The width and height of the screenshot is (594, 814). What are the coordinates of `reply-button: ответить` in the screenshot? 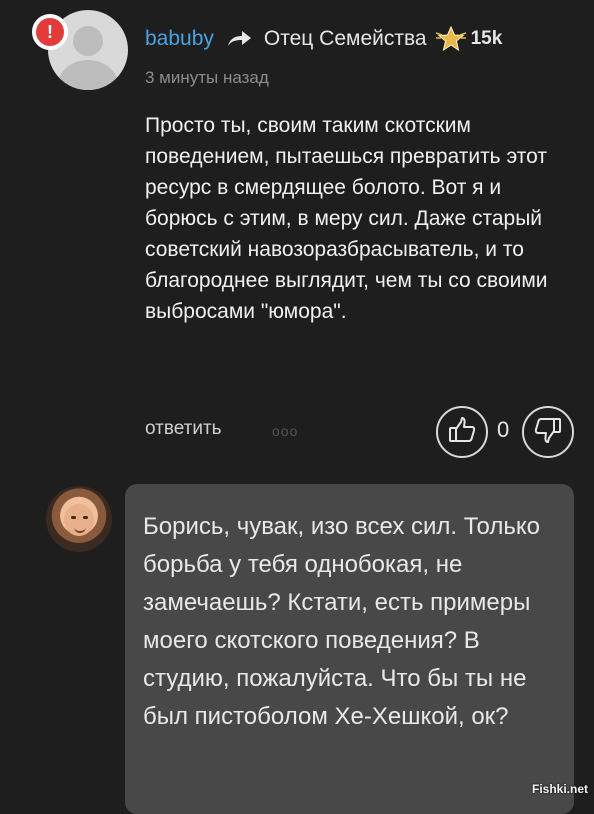 It's located at (183, 429).